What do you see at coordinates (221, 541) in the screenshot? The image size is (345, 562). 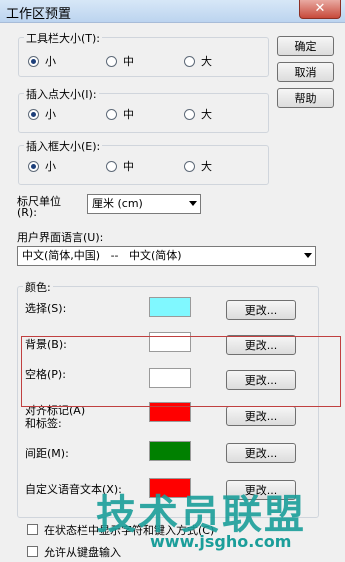 I see `watermark-url: www.jsgho.com` at bounding box center [221, 541].